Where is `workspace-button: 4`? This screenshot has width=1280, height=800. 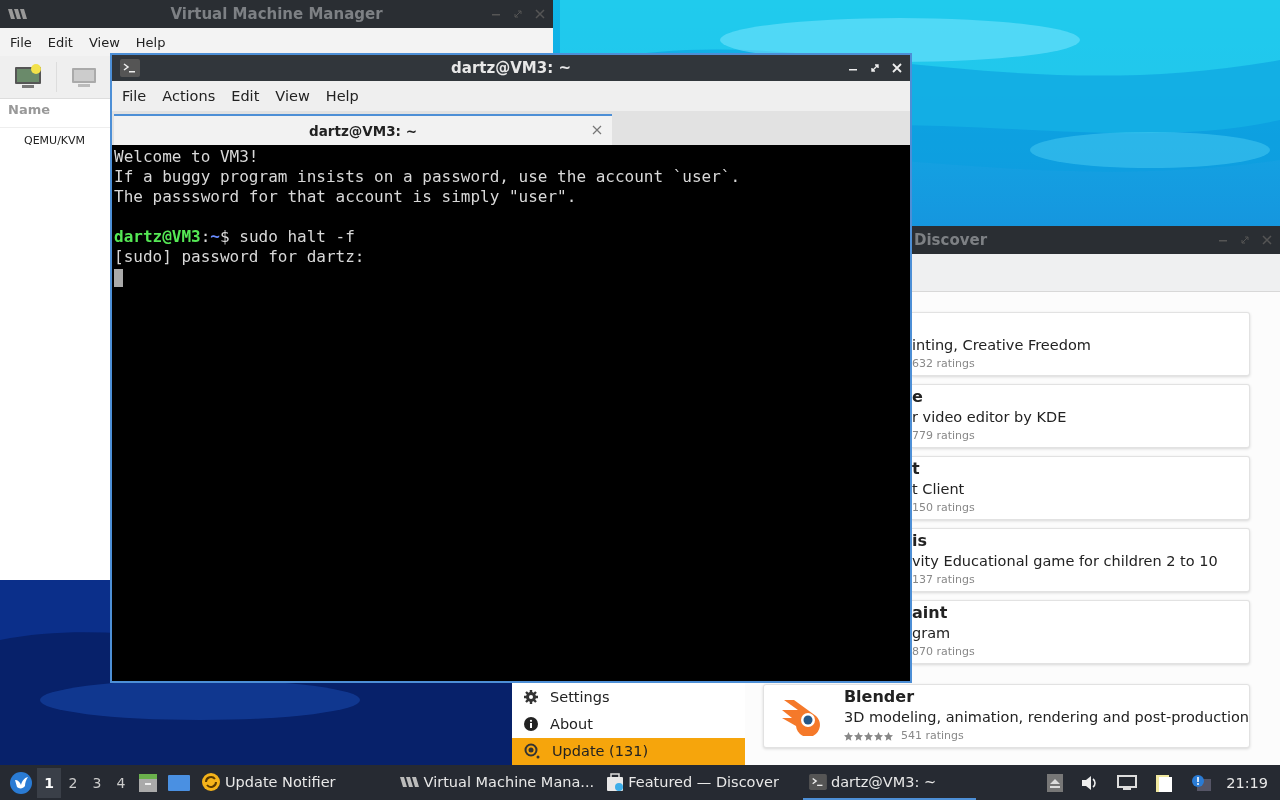 workspace-button: 4 is located at coordinates (121, 782).